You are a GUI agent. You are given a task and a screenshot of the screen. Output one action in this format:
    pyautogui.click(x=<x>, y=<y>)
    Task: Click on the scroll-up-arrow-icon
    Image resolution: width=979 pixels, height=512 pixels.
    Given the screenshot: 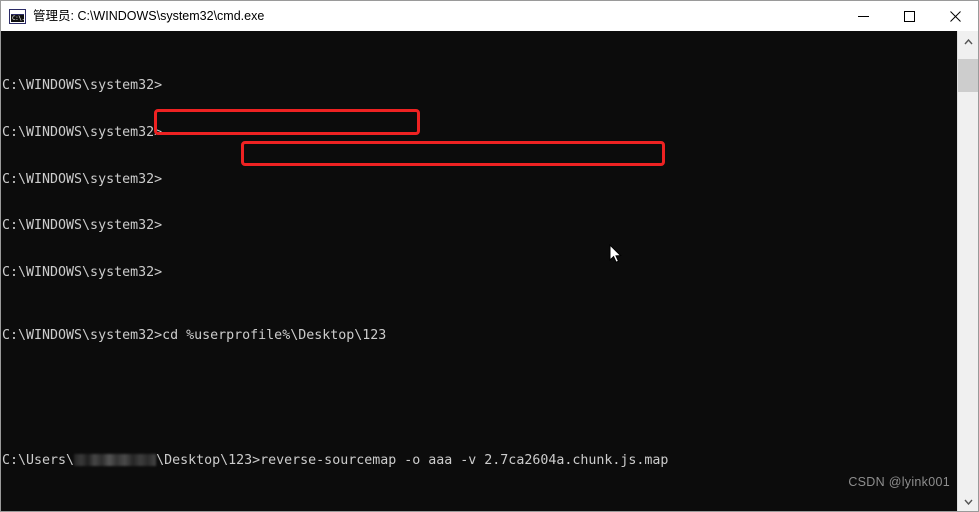 What is the action you would take?
    pyautogui.click(x=968, y=41)
    